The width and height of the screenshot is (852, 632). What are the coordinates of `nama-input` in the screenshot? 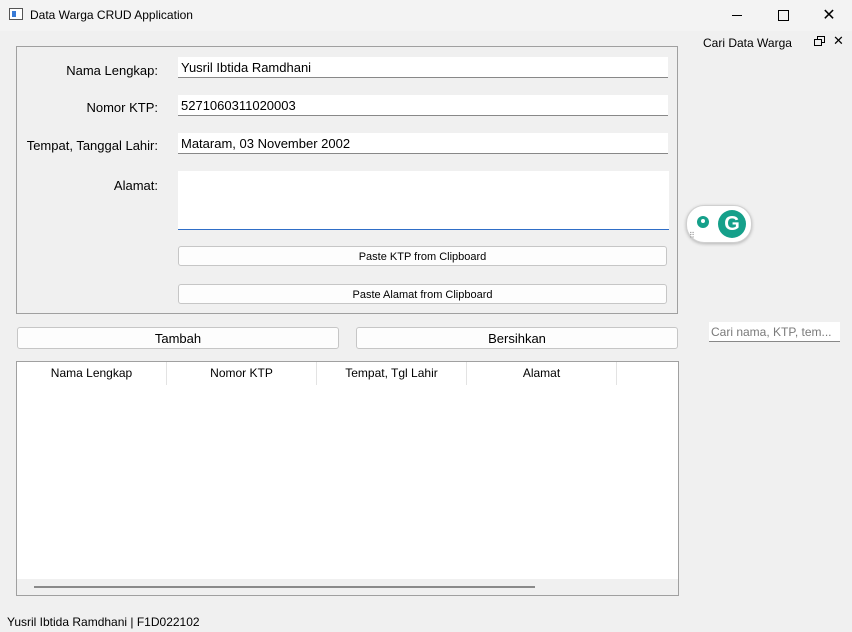 It's located at (423, 67).